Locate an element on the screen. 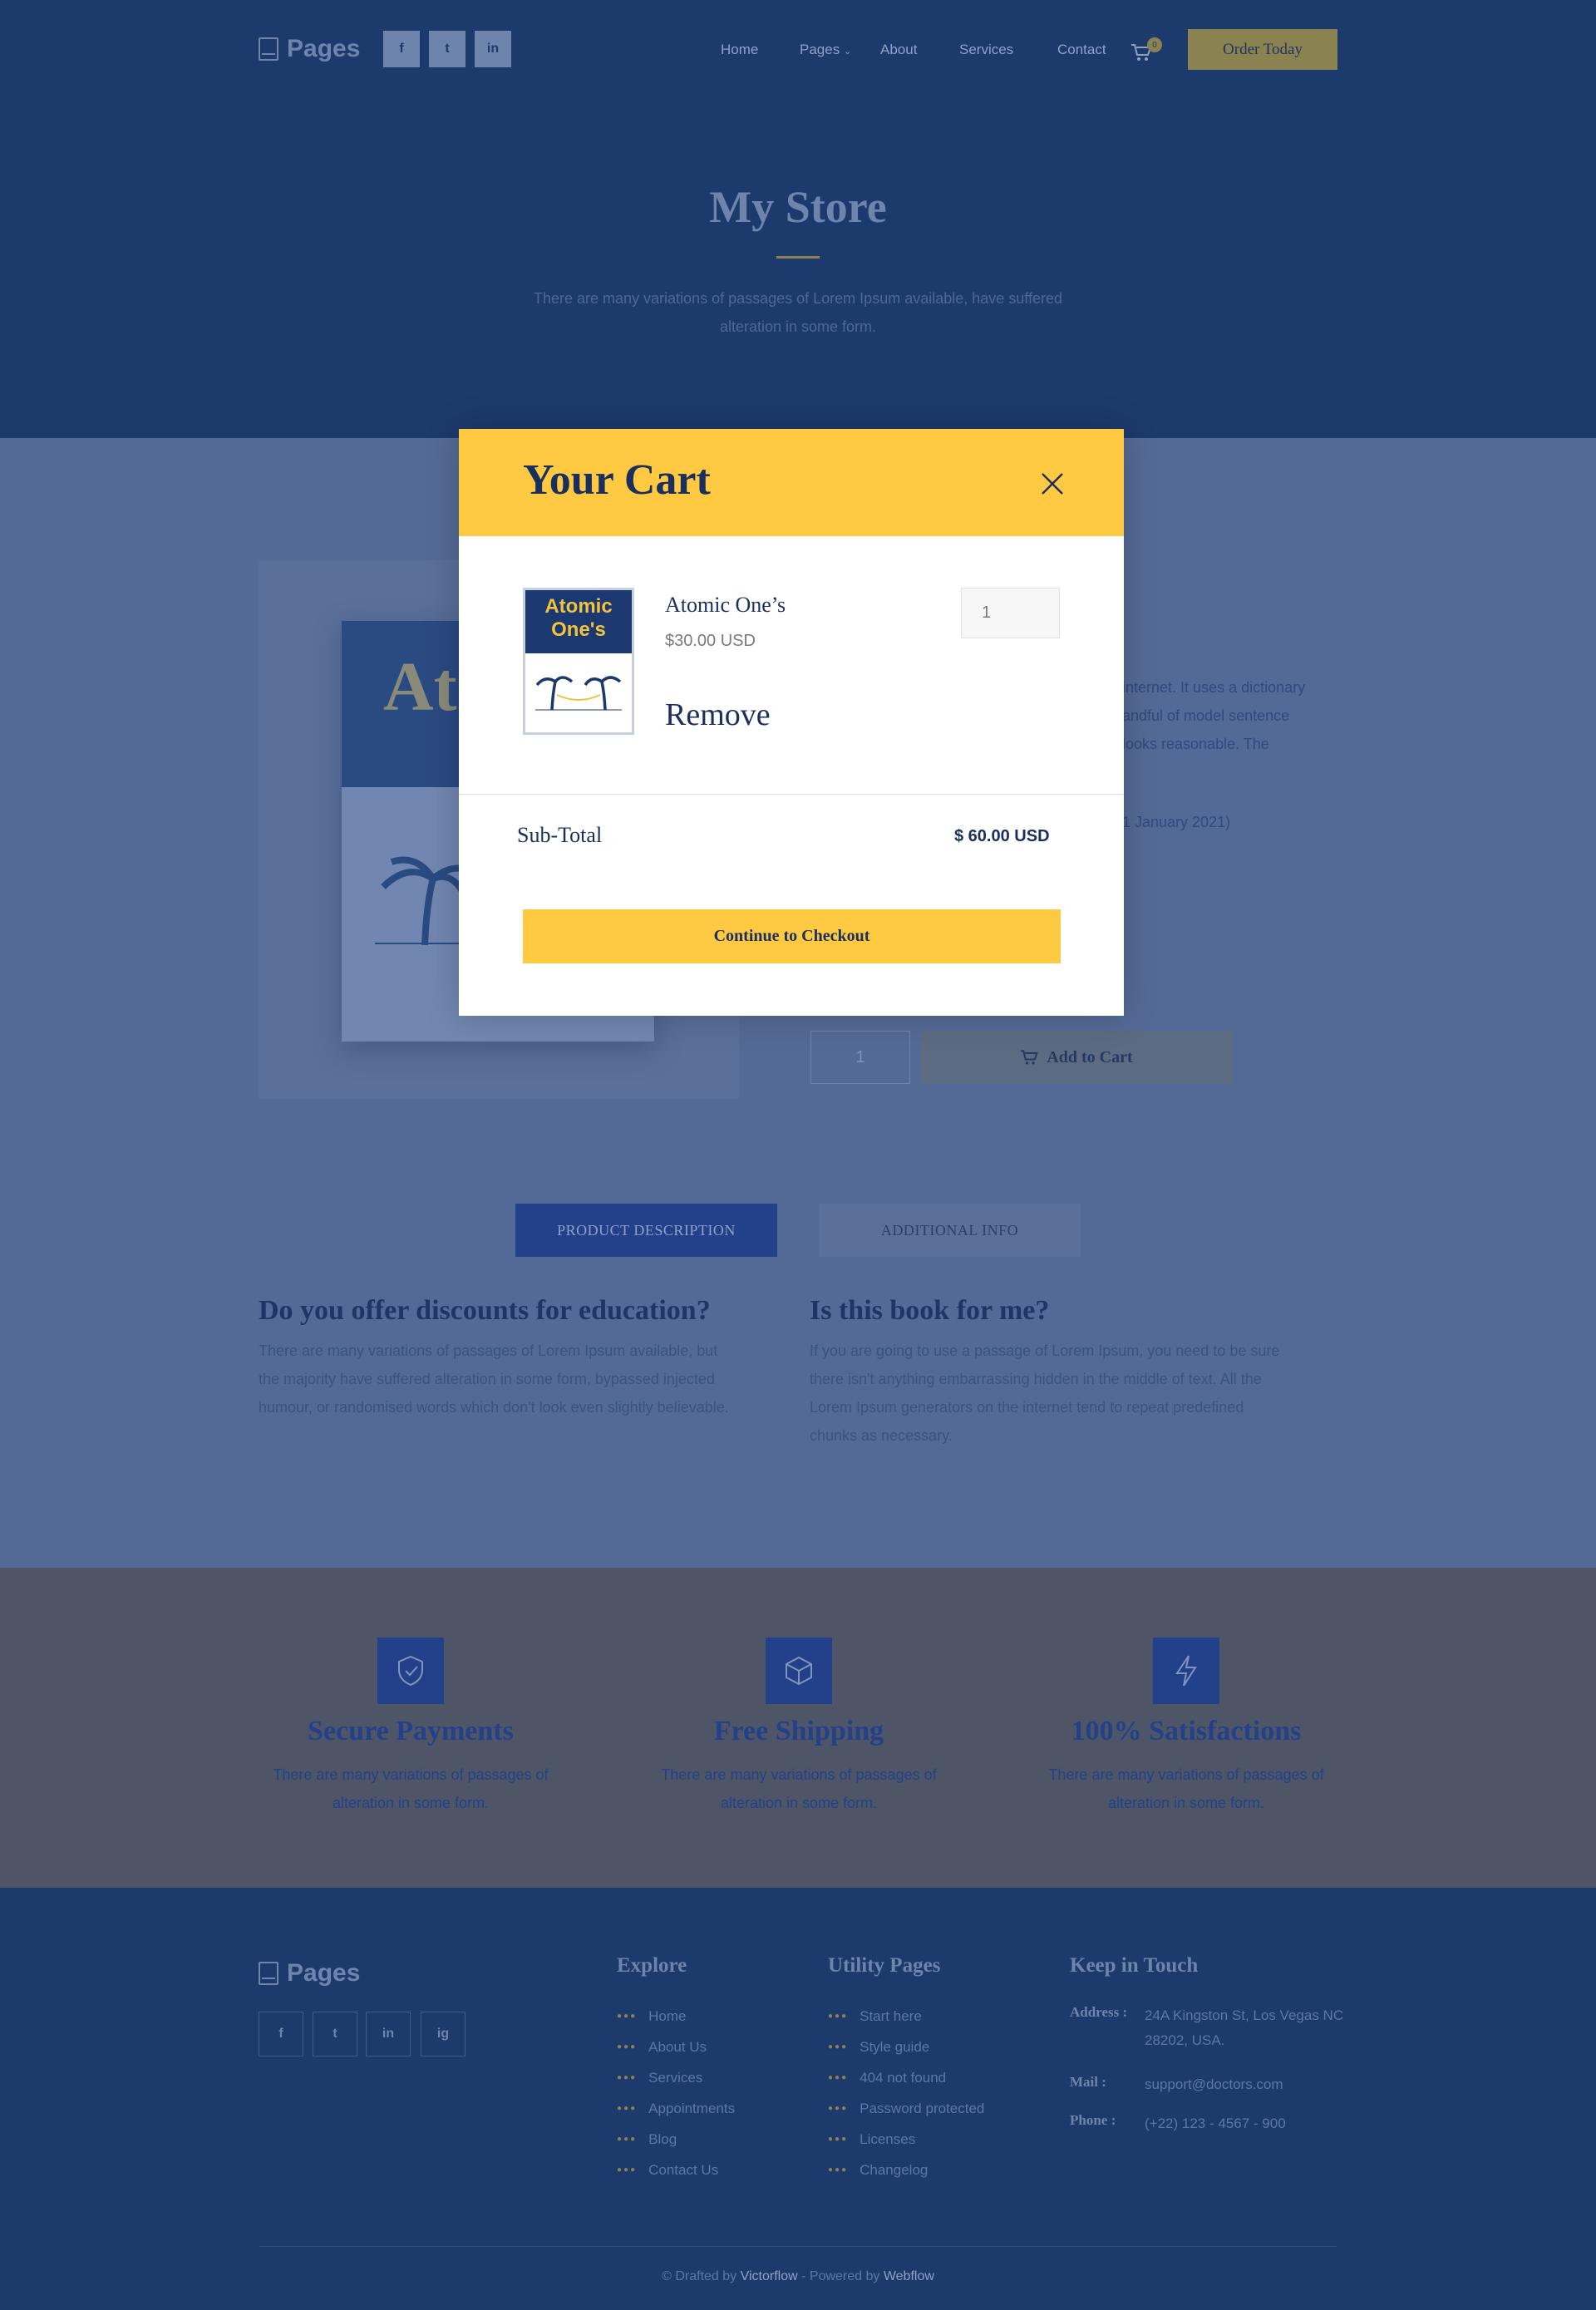 This screenshot has height=2310, width=1596. footer-link-label: Style guide is located at coordinates (895, 2047).